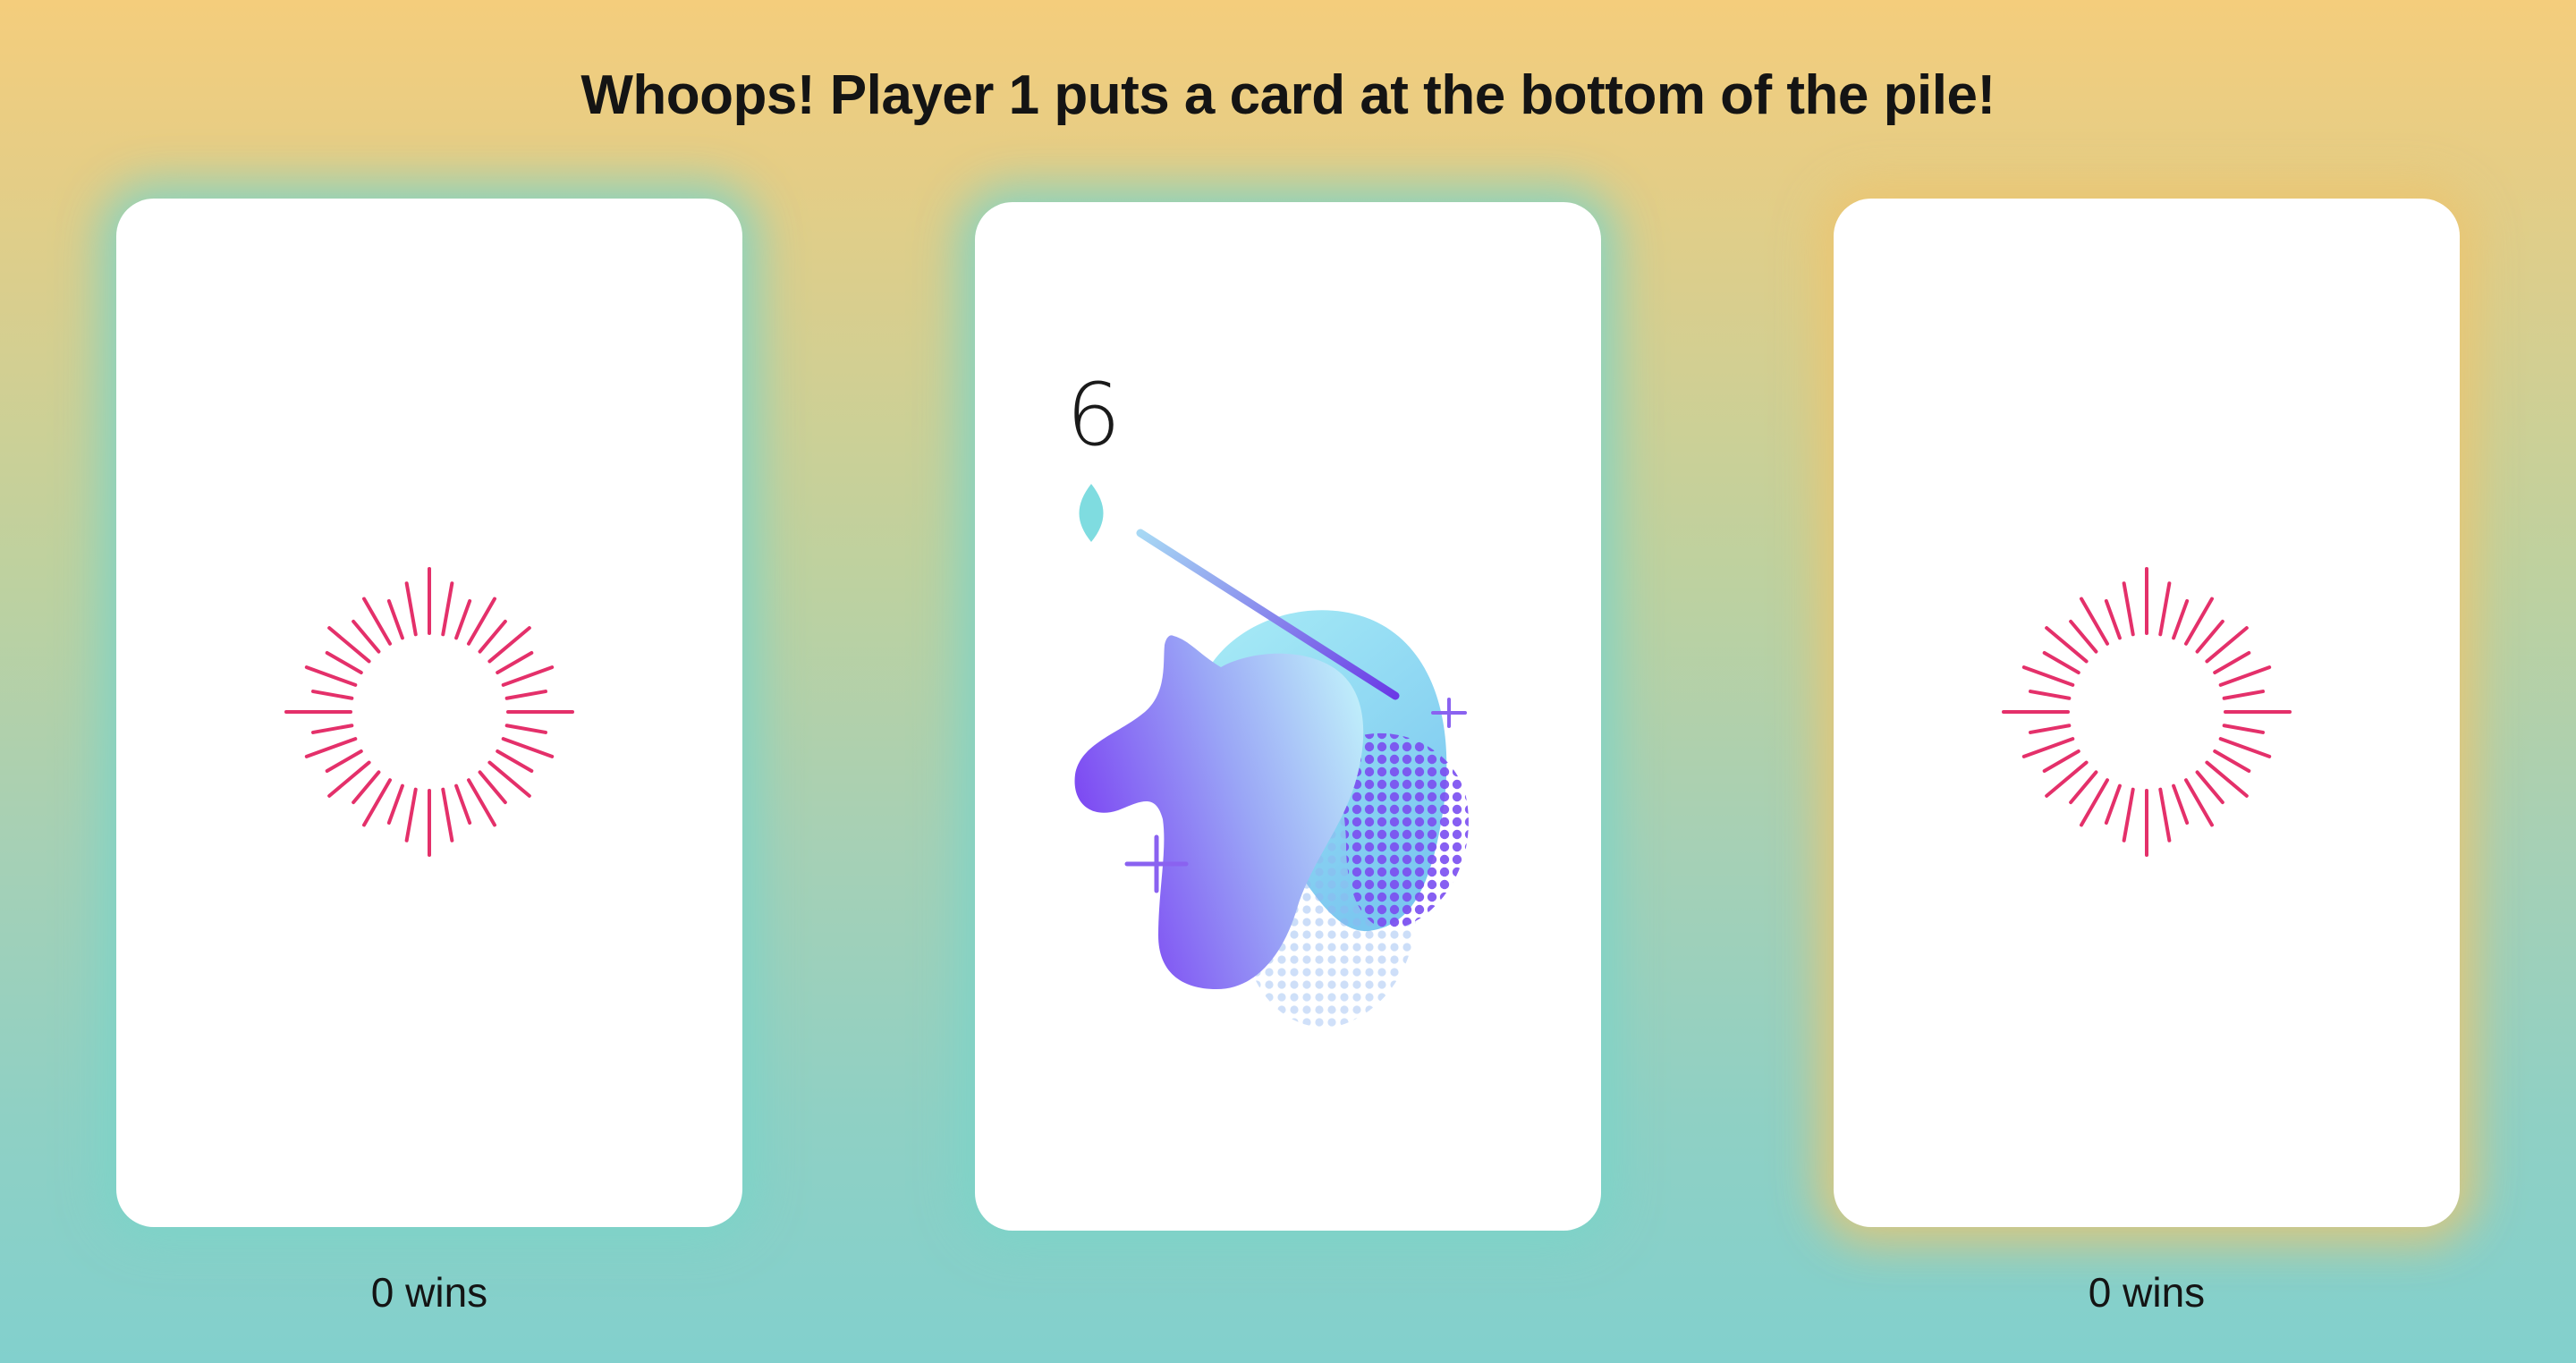 The width and height of the screenshot is (2576, 1363). Describe the element at coordinates (2147, 1292) in the screenshot. I see `player-2-wins: 0 wins` at that location.